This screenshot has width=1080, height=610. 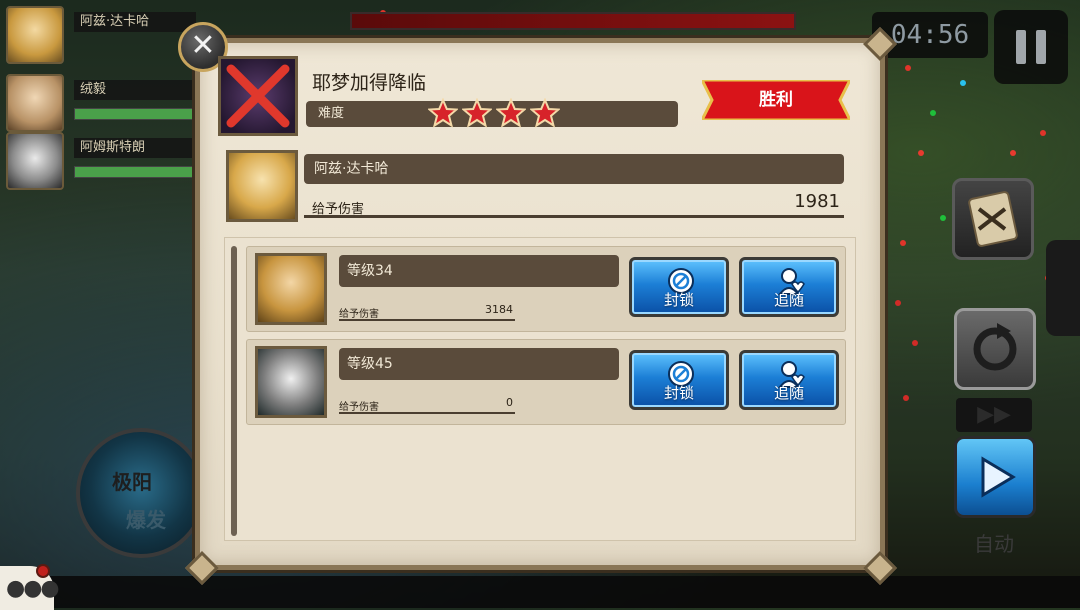 What do you see at coordinates (540, 592) in the screenshot?
I see `bottom-bar` at bounding box center [540, 592].